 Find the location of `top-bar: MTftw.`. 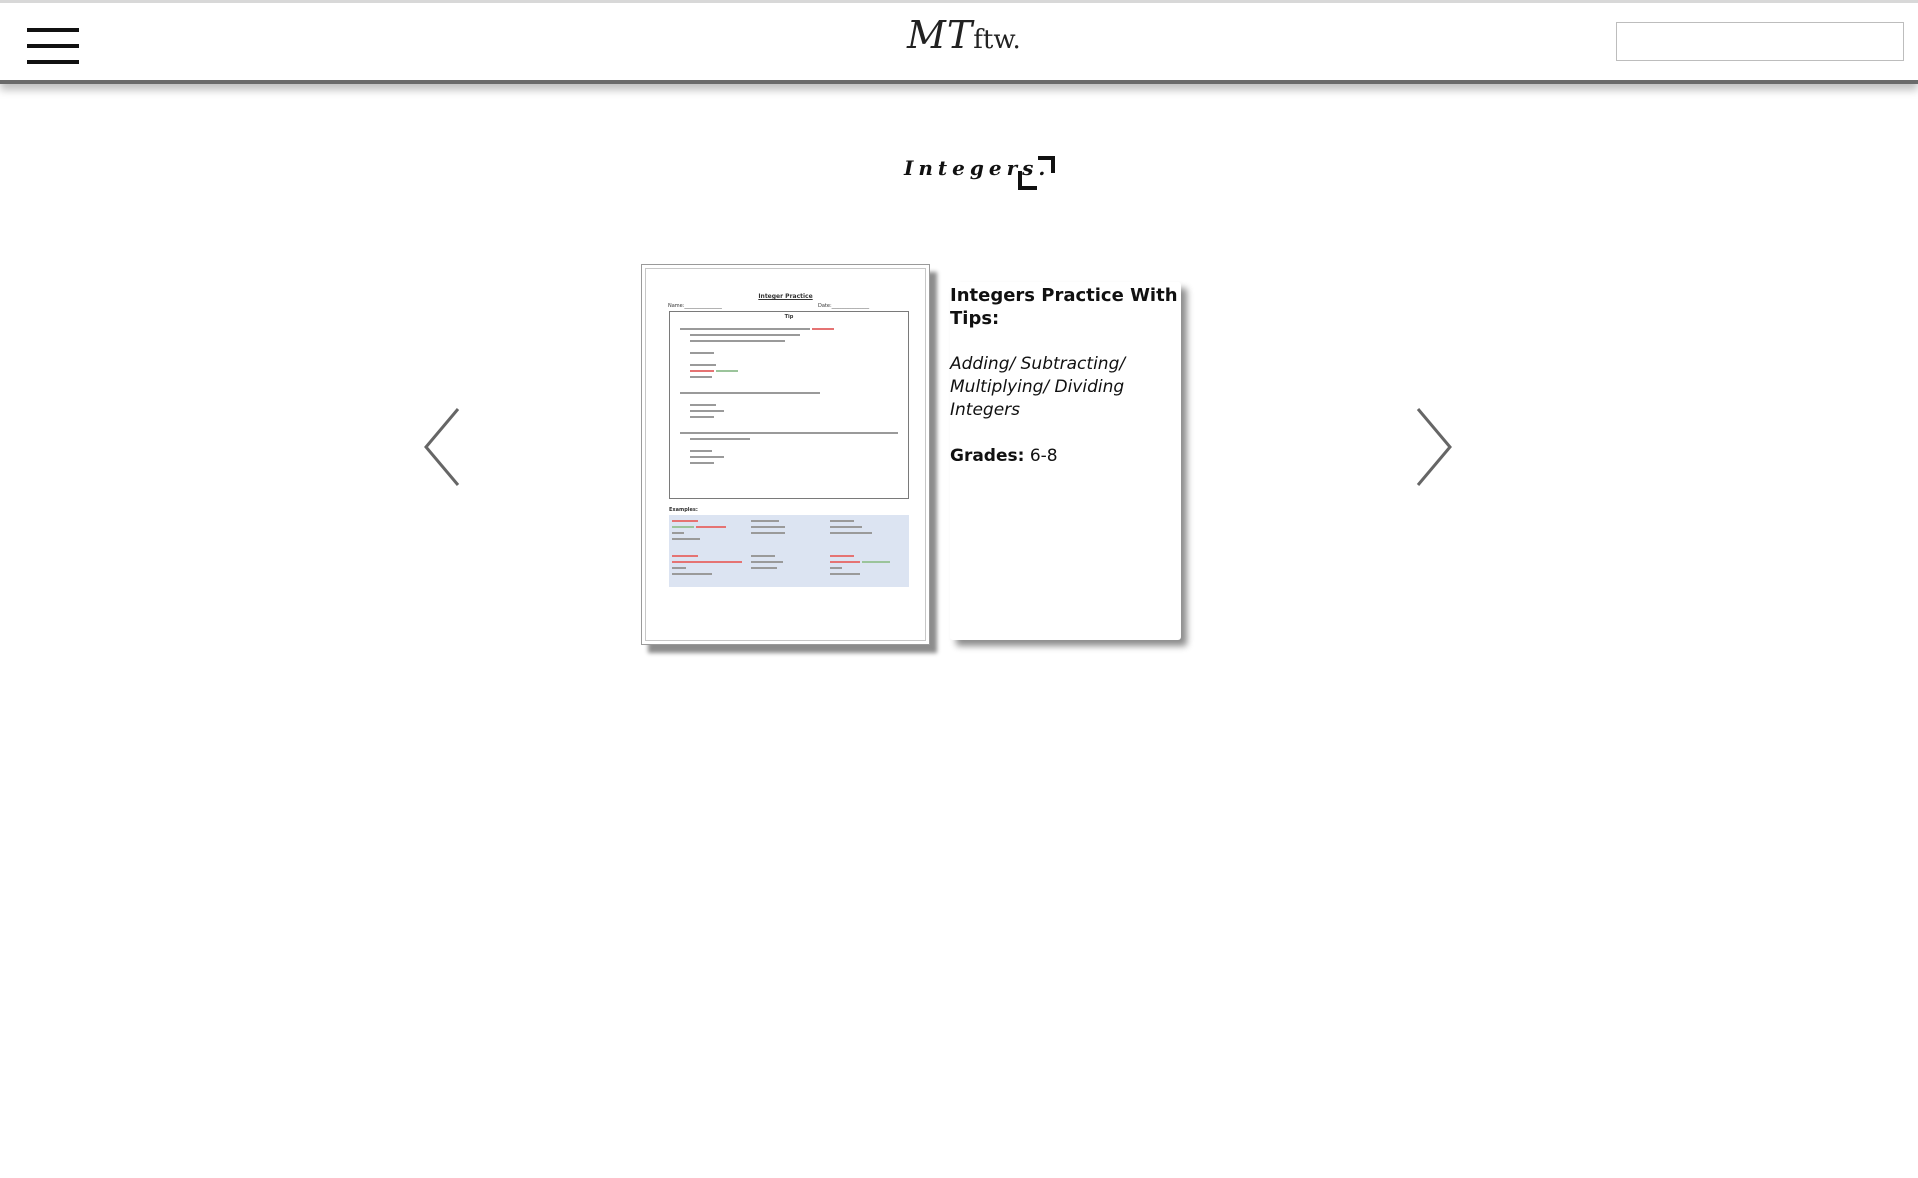

top-bar: MTftw. is located at coordinates (959, 40).